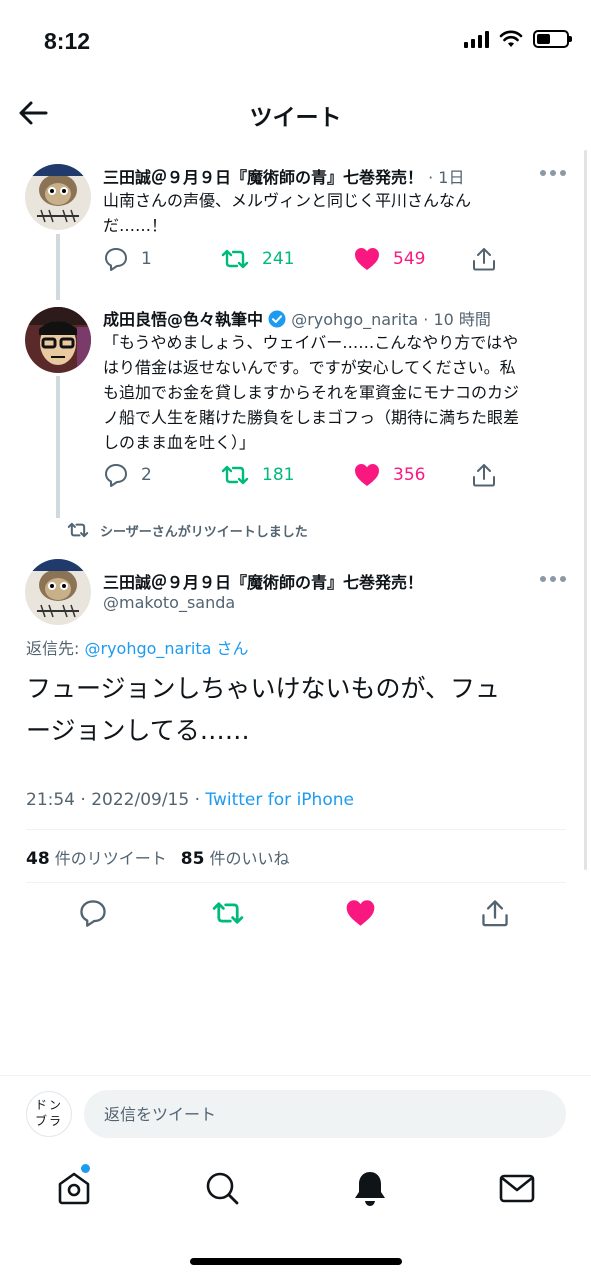 This screenshot has height=1280, width=591. Describe the element at coordinates (249, 858) in the screenshot. I see `like-stat-label: 件のいいね` at that location.